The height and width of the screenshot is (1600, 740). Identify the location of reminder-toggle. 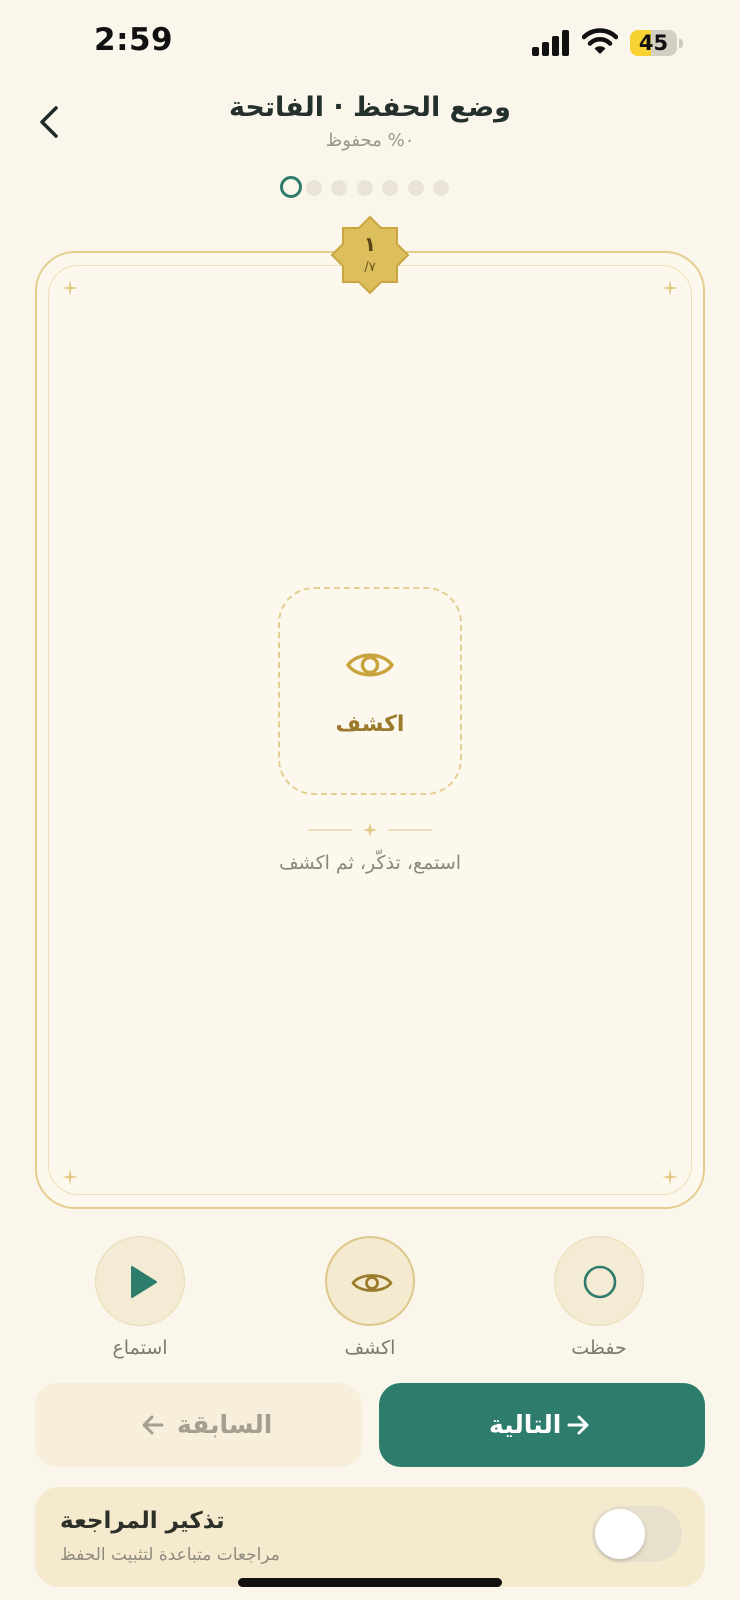
(637, 1534).